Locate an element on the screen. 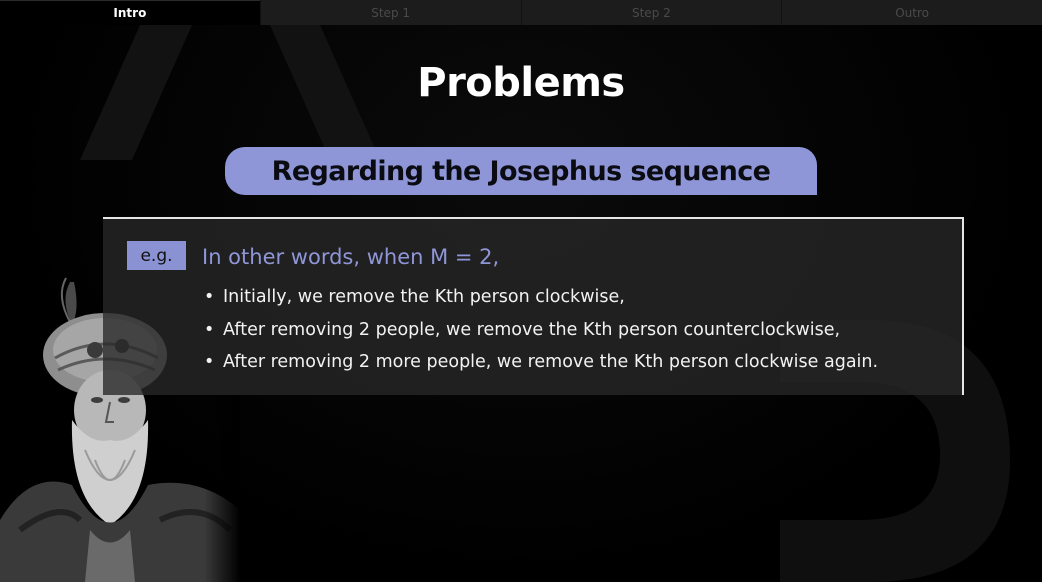 Image resolution: width=1042 pixels, height=582 pixels. tab-step-2: Step 2 is located at coordinates (651, 12).